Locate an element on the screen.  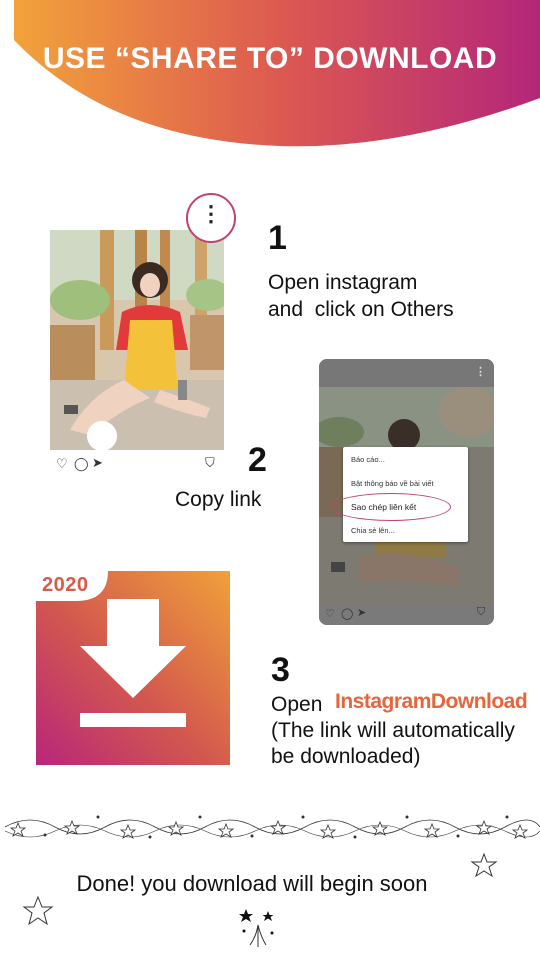
app-icon-year: 2020 is located at coordinates (65, 585).